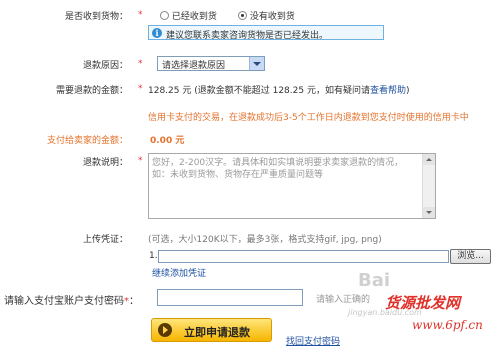  What do you see at coordinates (153, 256) in the screenshot?
I see `upload-index: 1.` at bounding box center [153, 256].